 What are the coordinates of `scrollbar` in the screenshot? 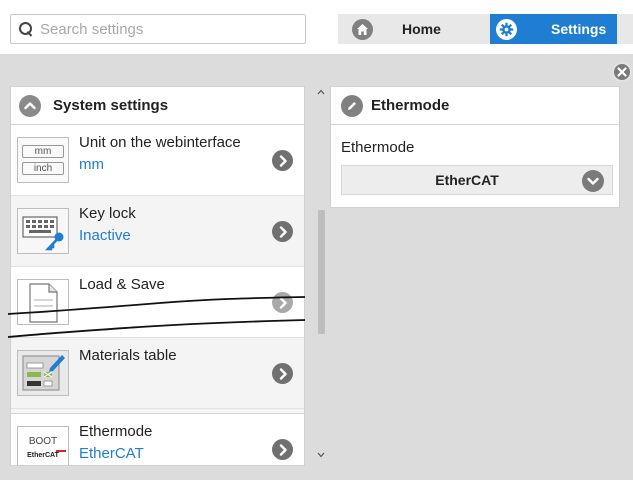 It's located at (321, 273).